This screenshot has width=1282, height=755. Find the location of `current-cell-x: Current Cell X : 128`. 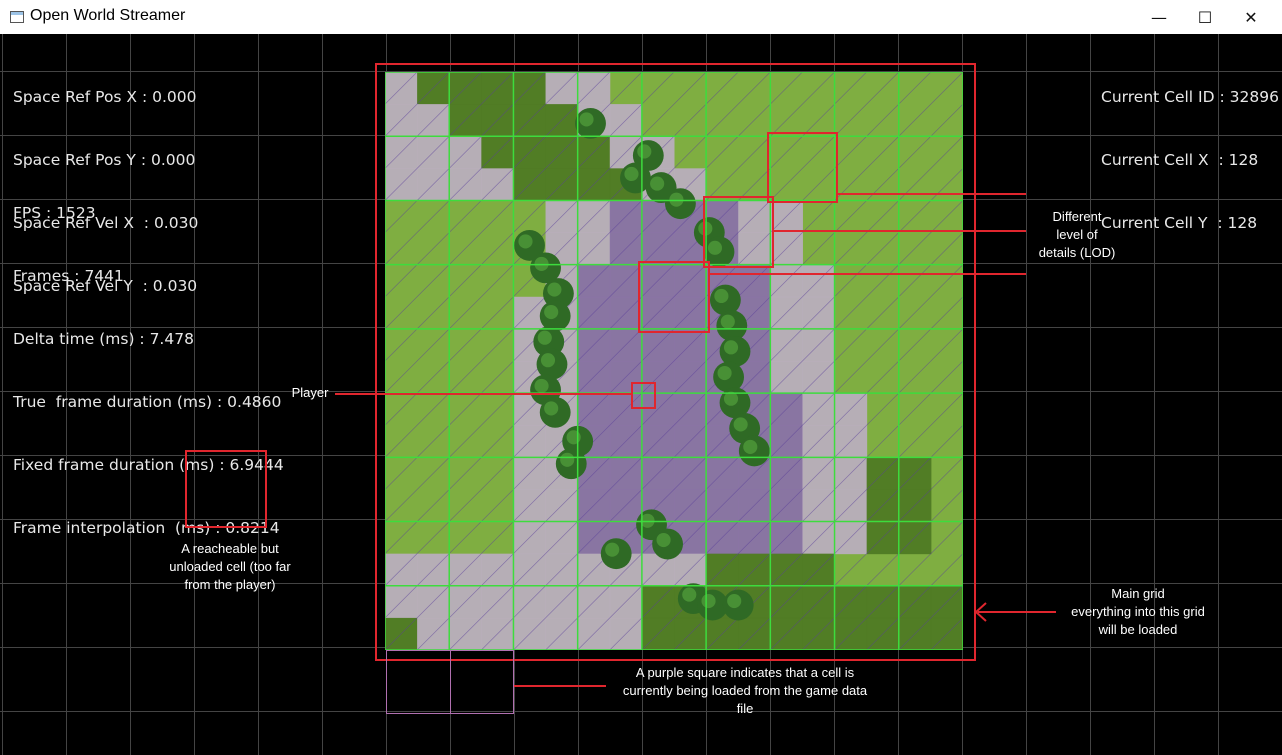

current-cell-x: Current Cell X : 128 is located at coordinates (1180, 160).